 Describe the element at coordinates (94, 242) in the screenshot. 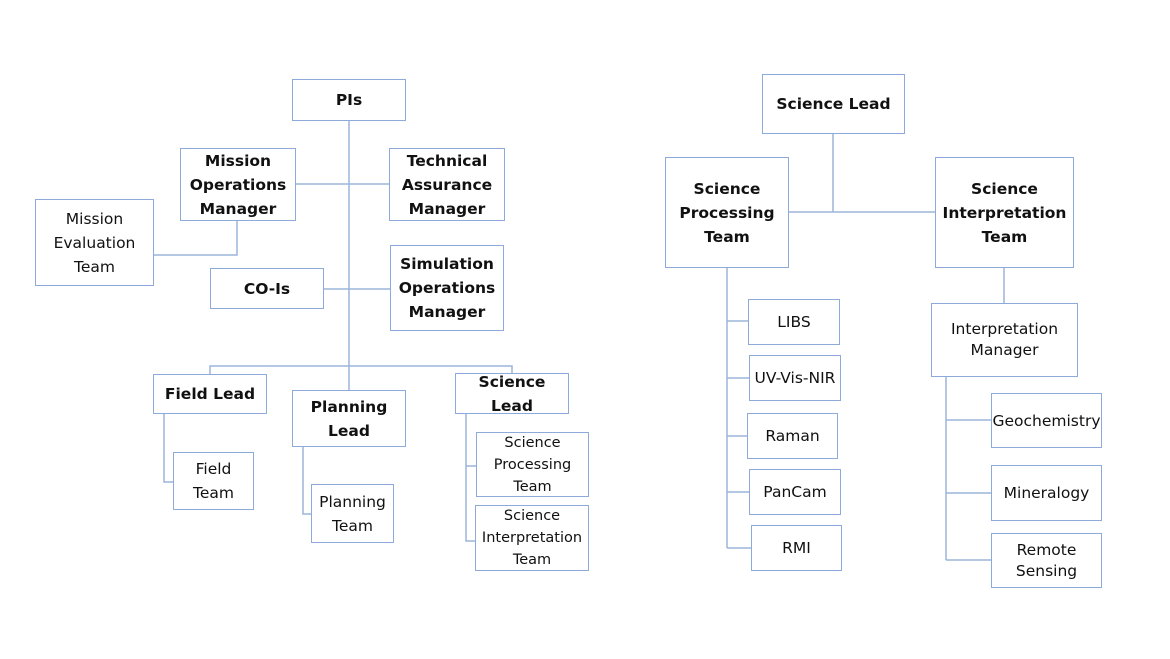

I see `node-mission-evaluation-team: Mission Evaluation Team` at that location.